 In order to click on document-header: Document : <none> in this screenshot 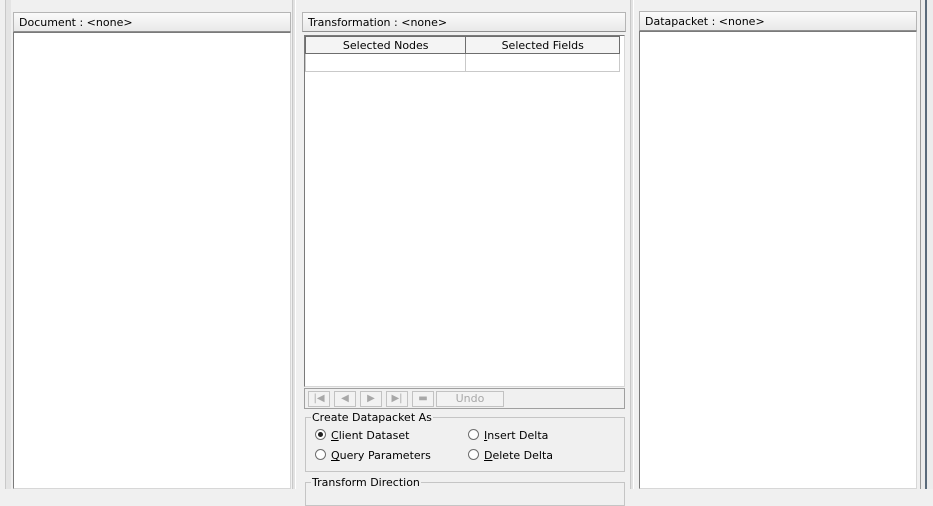, I will do `click(152, 22)`.